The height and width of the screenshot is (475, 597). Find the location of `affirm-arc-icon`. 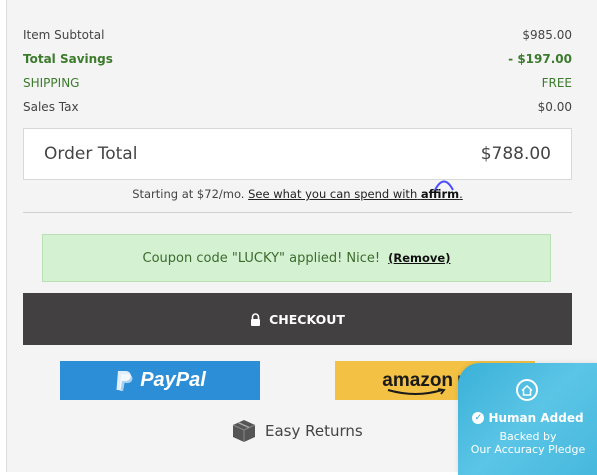

affirm-arc-icon is located at coordinates (444, 185).